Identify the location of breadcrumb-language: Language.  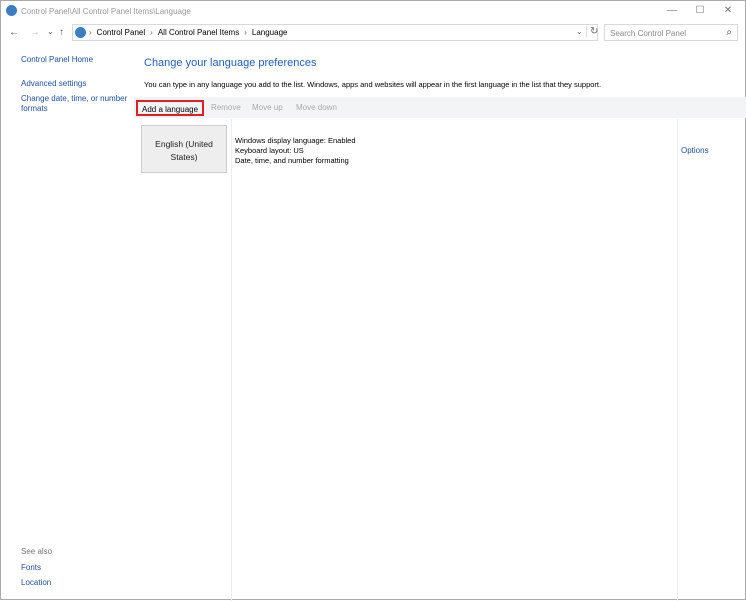
(270, 32).